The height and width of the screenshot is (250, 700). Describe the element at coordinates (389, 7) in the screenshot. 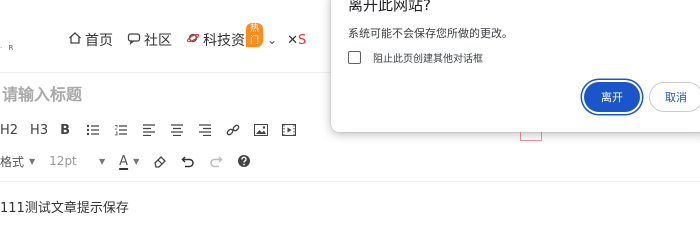

I see `dialog-title: 离开此网站?` at that location.